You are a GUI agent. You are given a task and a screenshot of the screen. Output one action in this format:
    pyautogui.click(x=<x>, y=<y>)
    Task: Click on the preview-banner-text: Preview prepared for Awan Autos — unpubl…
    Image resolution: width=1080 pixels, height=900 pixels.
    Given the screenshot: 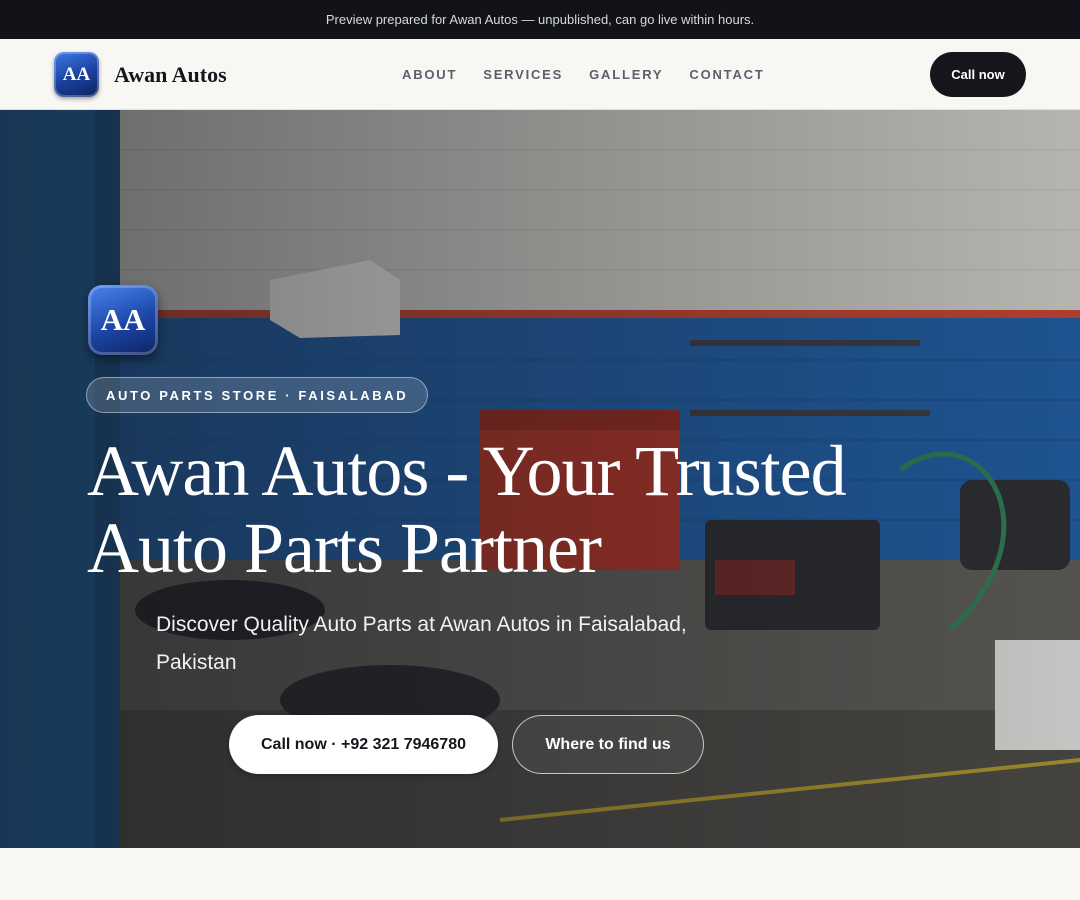 What is the action you would take?
    pyautogui.click(x=540, y=19)
    